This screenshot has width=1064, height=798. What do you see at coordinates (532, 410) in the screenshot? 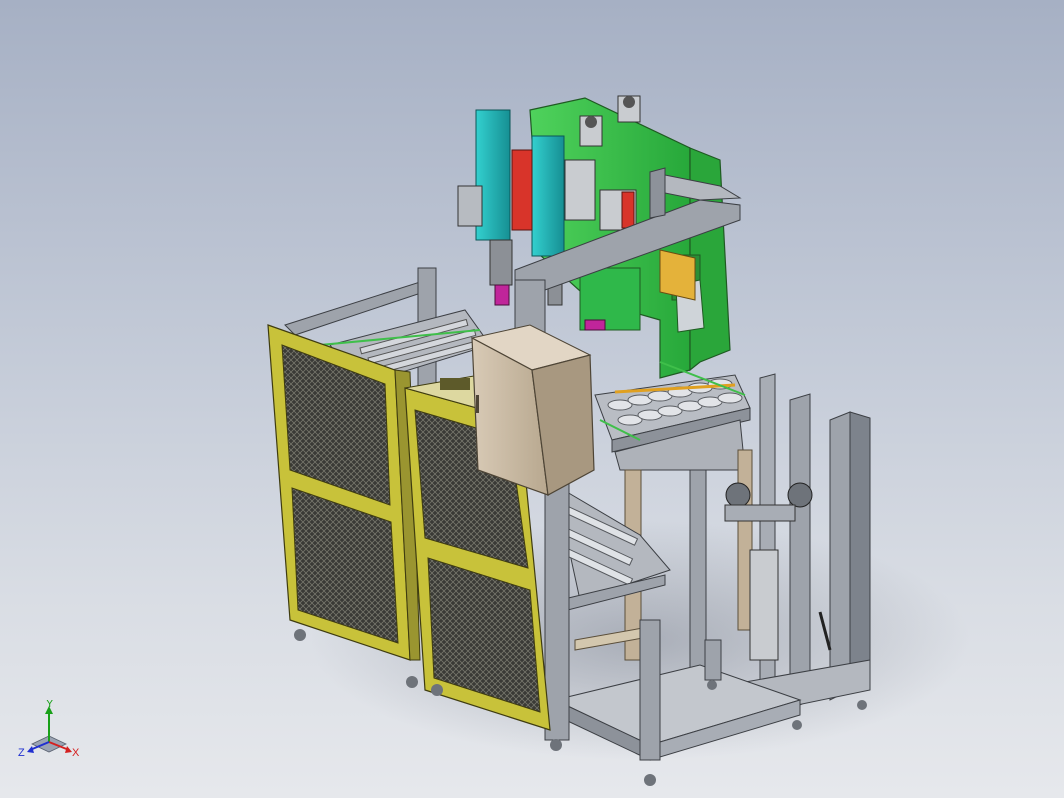
I see `electrical-cabinet` at bounding box center [532, 410].